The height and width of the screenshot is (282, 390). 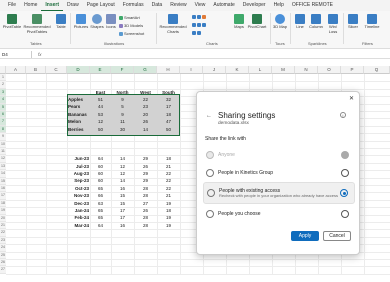 I want to click on column-header: N, so click(x=306, y=70).